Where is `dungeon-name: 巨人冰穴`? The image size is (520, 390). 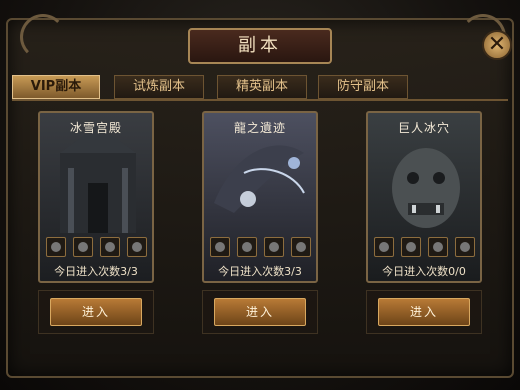
dungeon-name: 巨人冰穴 is located at coordinates (423, 128).